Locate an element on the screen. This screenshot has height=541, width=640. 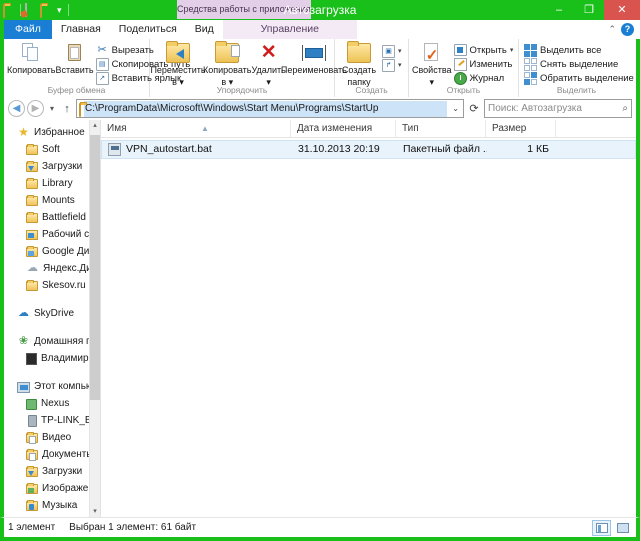
sidebar-item-5: Battlefield 3 is located at coordinates (52, 217).